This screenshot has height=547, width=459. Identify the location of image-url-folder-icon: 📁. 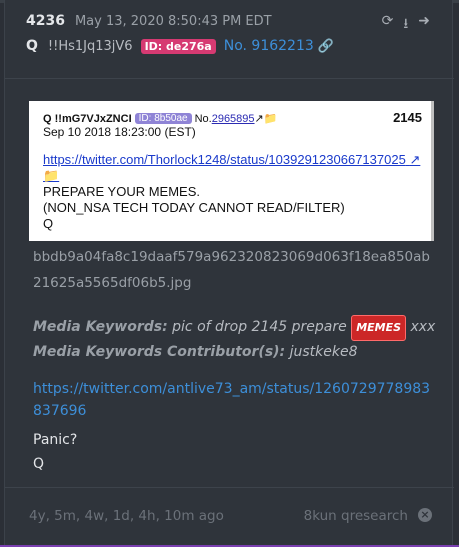
(51, 175).